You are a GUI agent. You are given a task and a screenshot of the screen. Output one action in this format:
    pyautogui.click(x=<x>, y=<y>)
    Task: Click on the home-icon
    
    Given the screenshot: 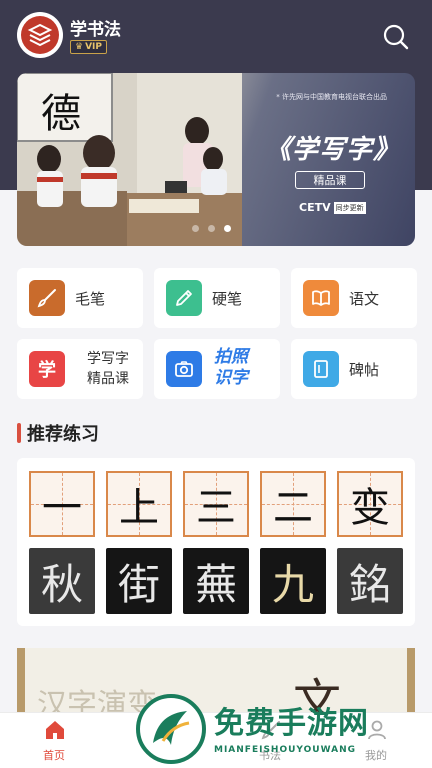 What is the action you would take?
    pyautogui.click(x=55, y=730)
    